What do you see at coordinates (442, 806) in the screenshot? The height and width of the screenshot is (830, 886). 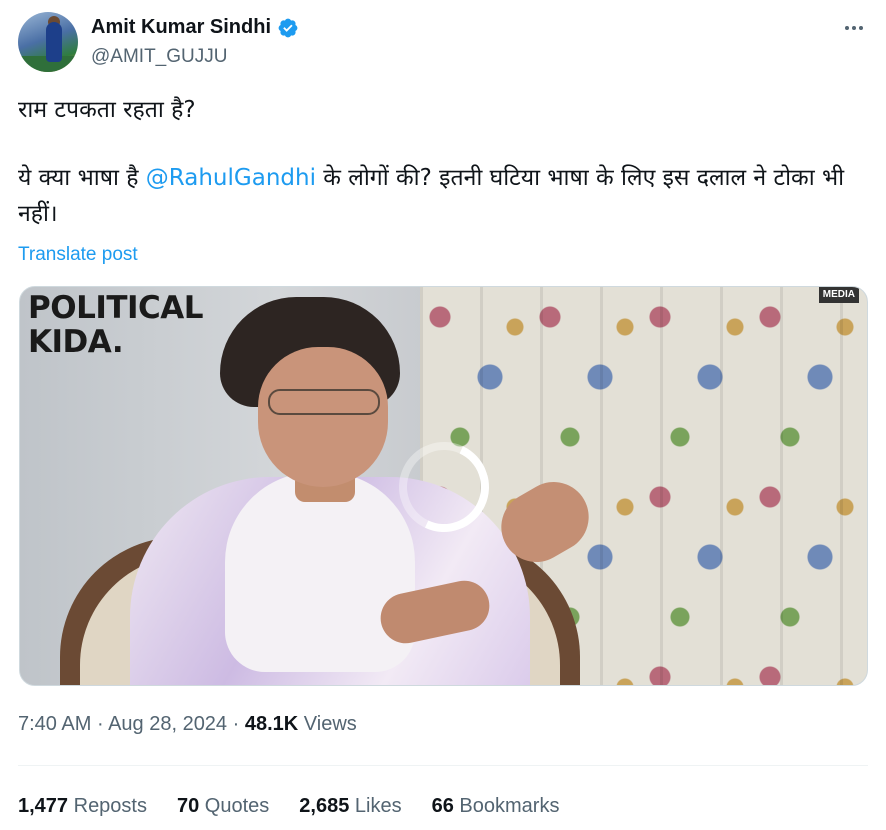 I see `bookmarks-count: 66` at bounding box center [442, 806].